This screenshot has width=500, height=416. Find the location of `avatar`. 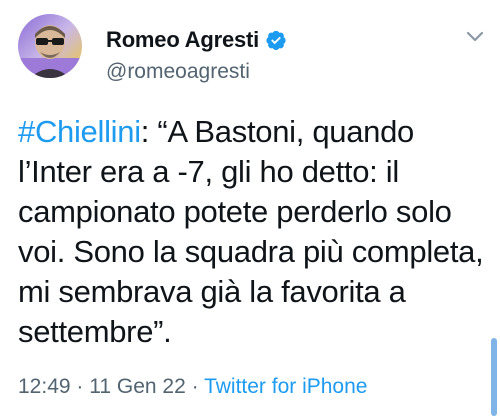

avatar is located at coordinates (50, 46).